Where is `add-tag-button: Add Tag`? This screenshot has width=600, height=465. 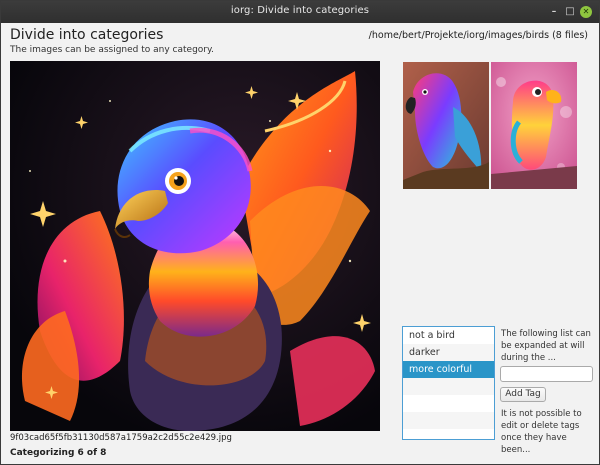 add-tag-button: Add Tag is located at coordinates (523, 394).